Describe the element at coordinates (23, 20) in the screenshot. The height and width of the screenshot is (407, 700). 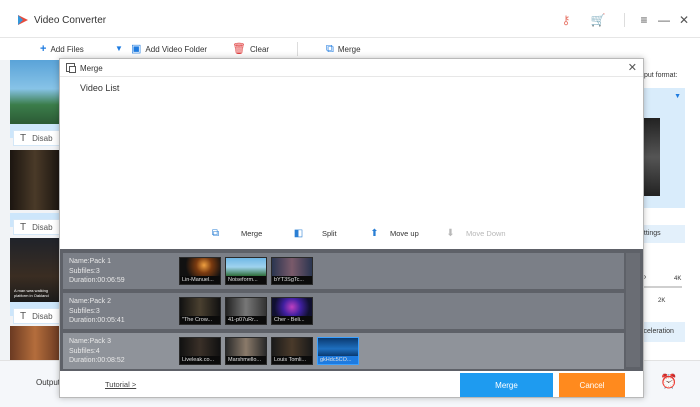
I see `app-logo-icon` at that location.